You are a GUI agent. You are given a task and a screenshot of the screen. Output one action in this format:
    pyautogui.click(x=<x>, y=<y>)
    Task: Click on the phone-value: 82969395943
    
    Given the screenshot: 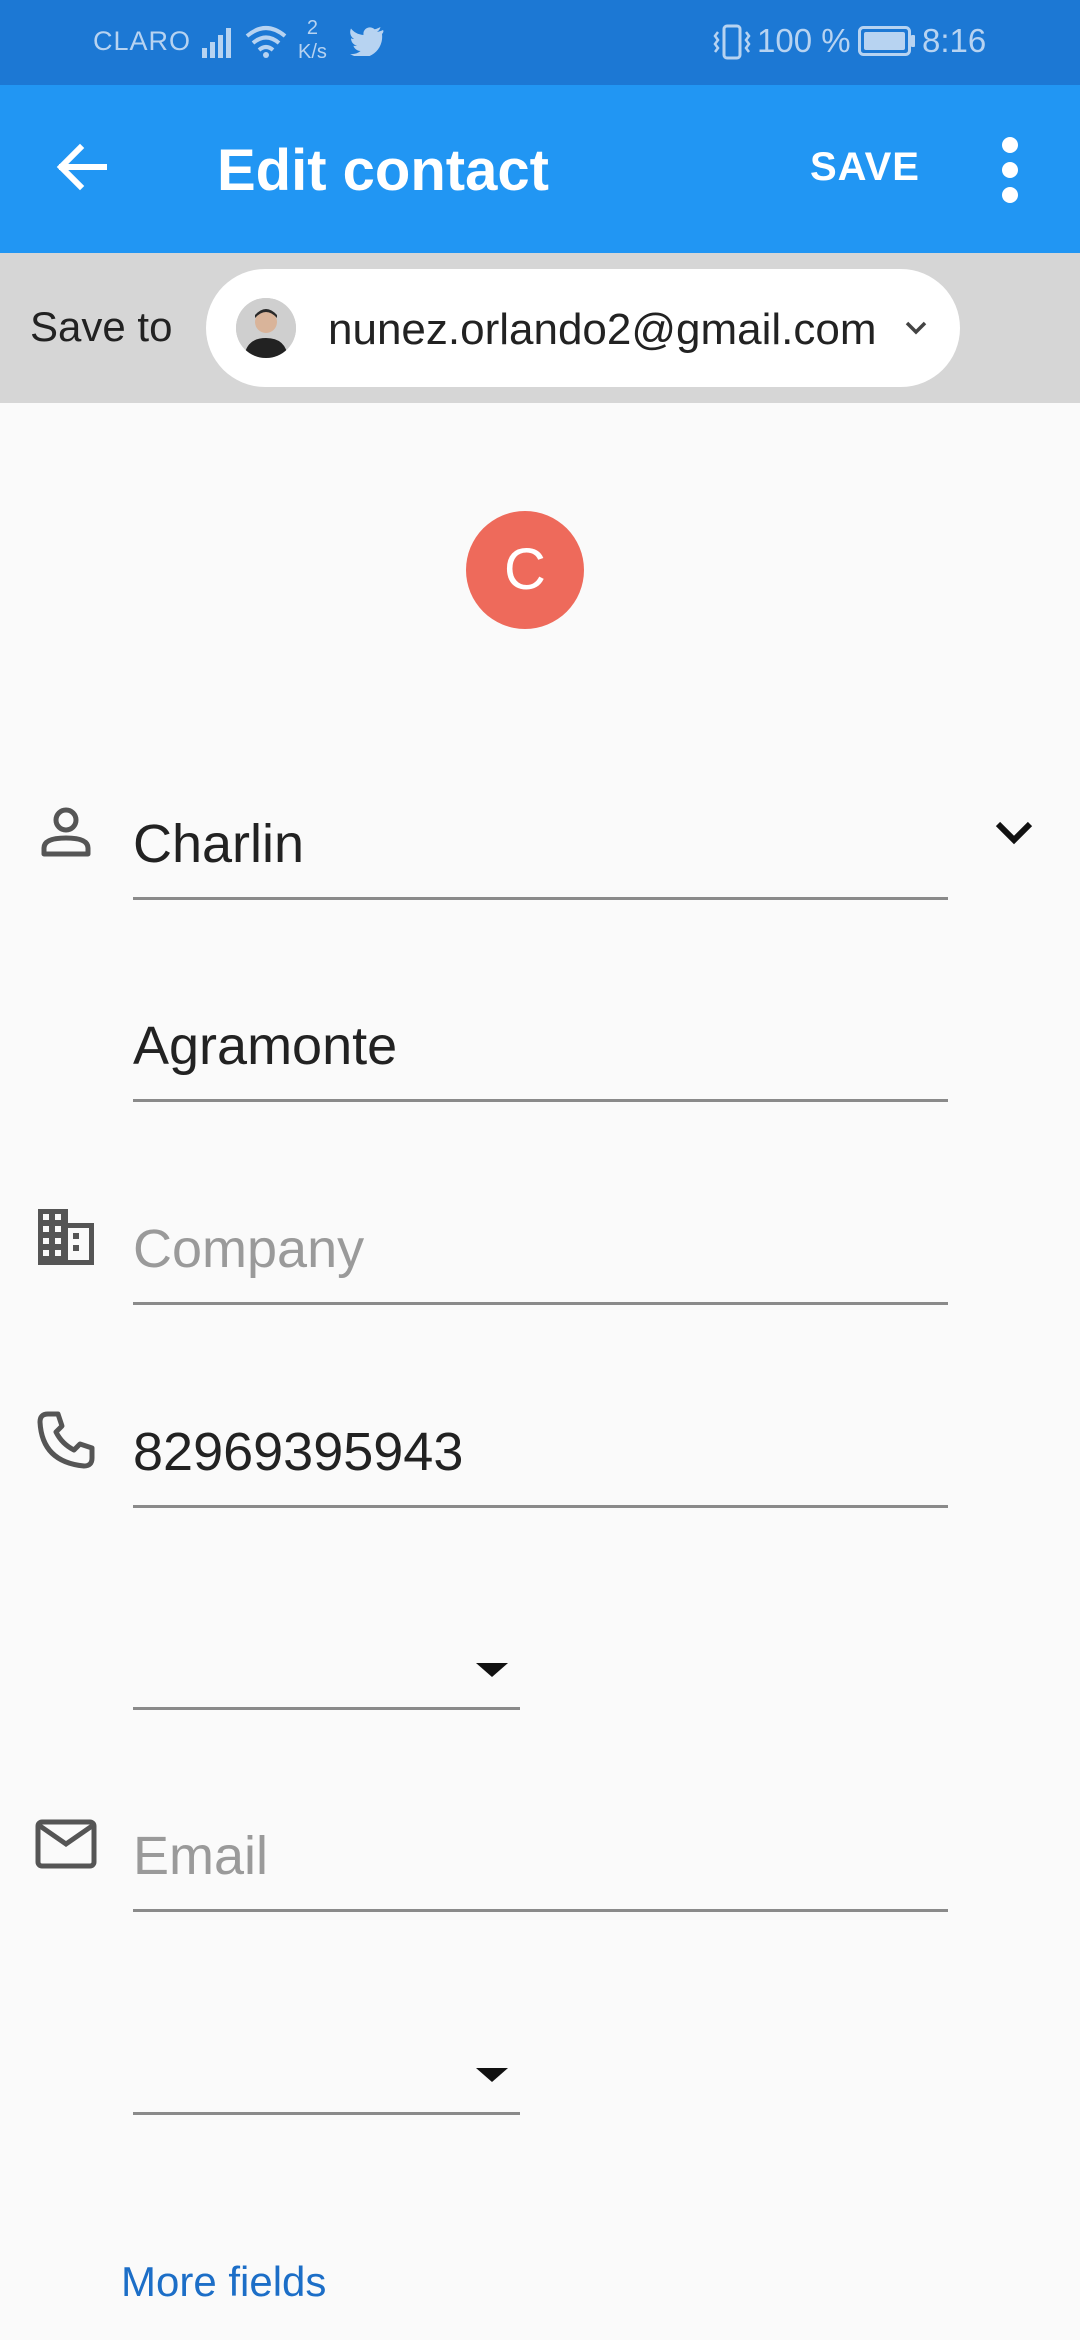 What is the action you would take?
    pyautogui.click(x=298, y=1452)
    